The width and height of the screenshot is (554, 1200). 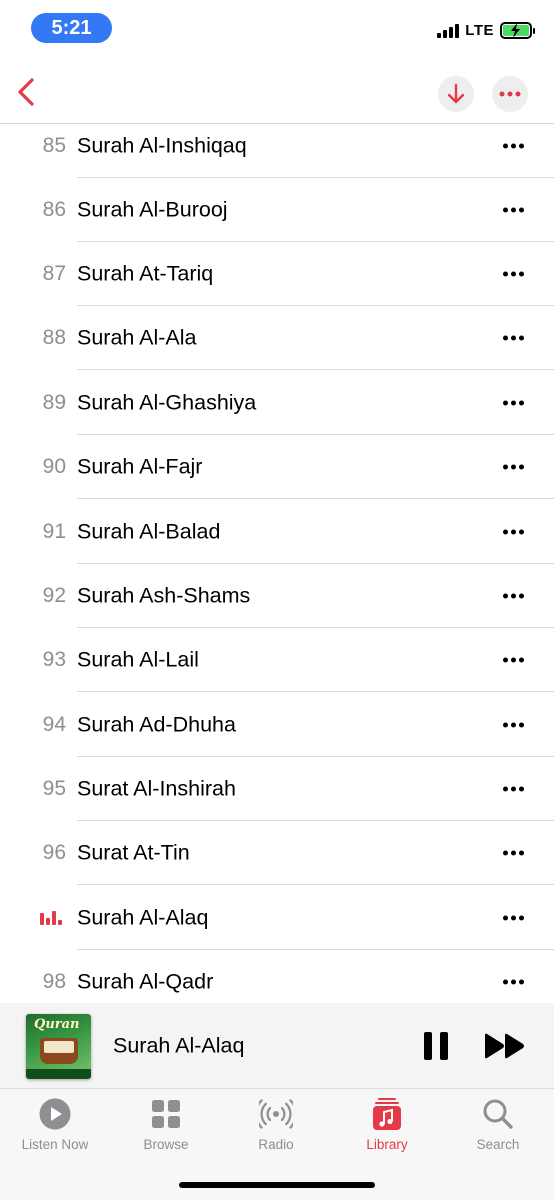 I want to click on play-circle-icon, so click(x=55, y=1114).